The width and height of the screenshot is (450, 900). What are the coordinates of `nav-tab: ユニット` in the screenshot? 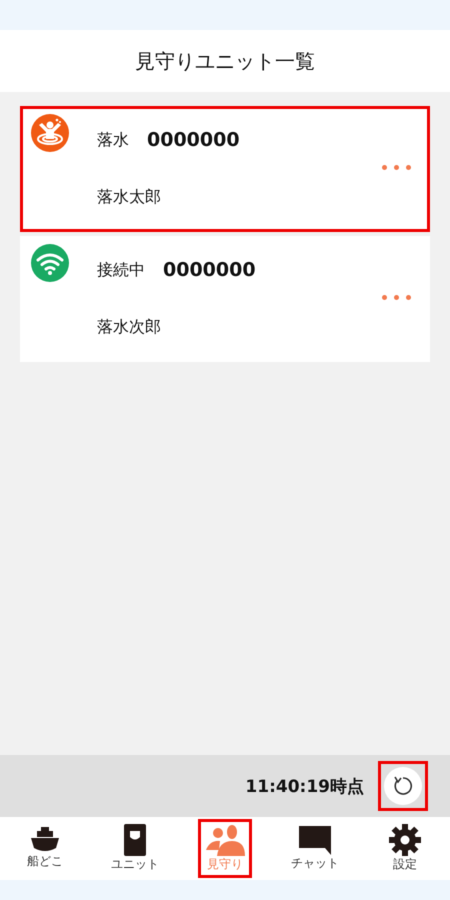 It's located at (135, 848).